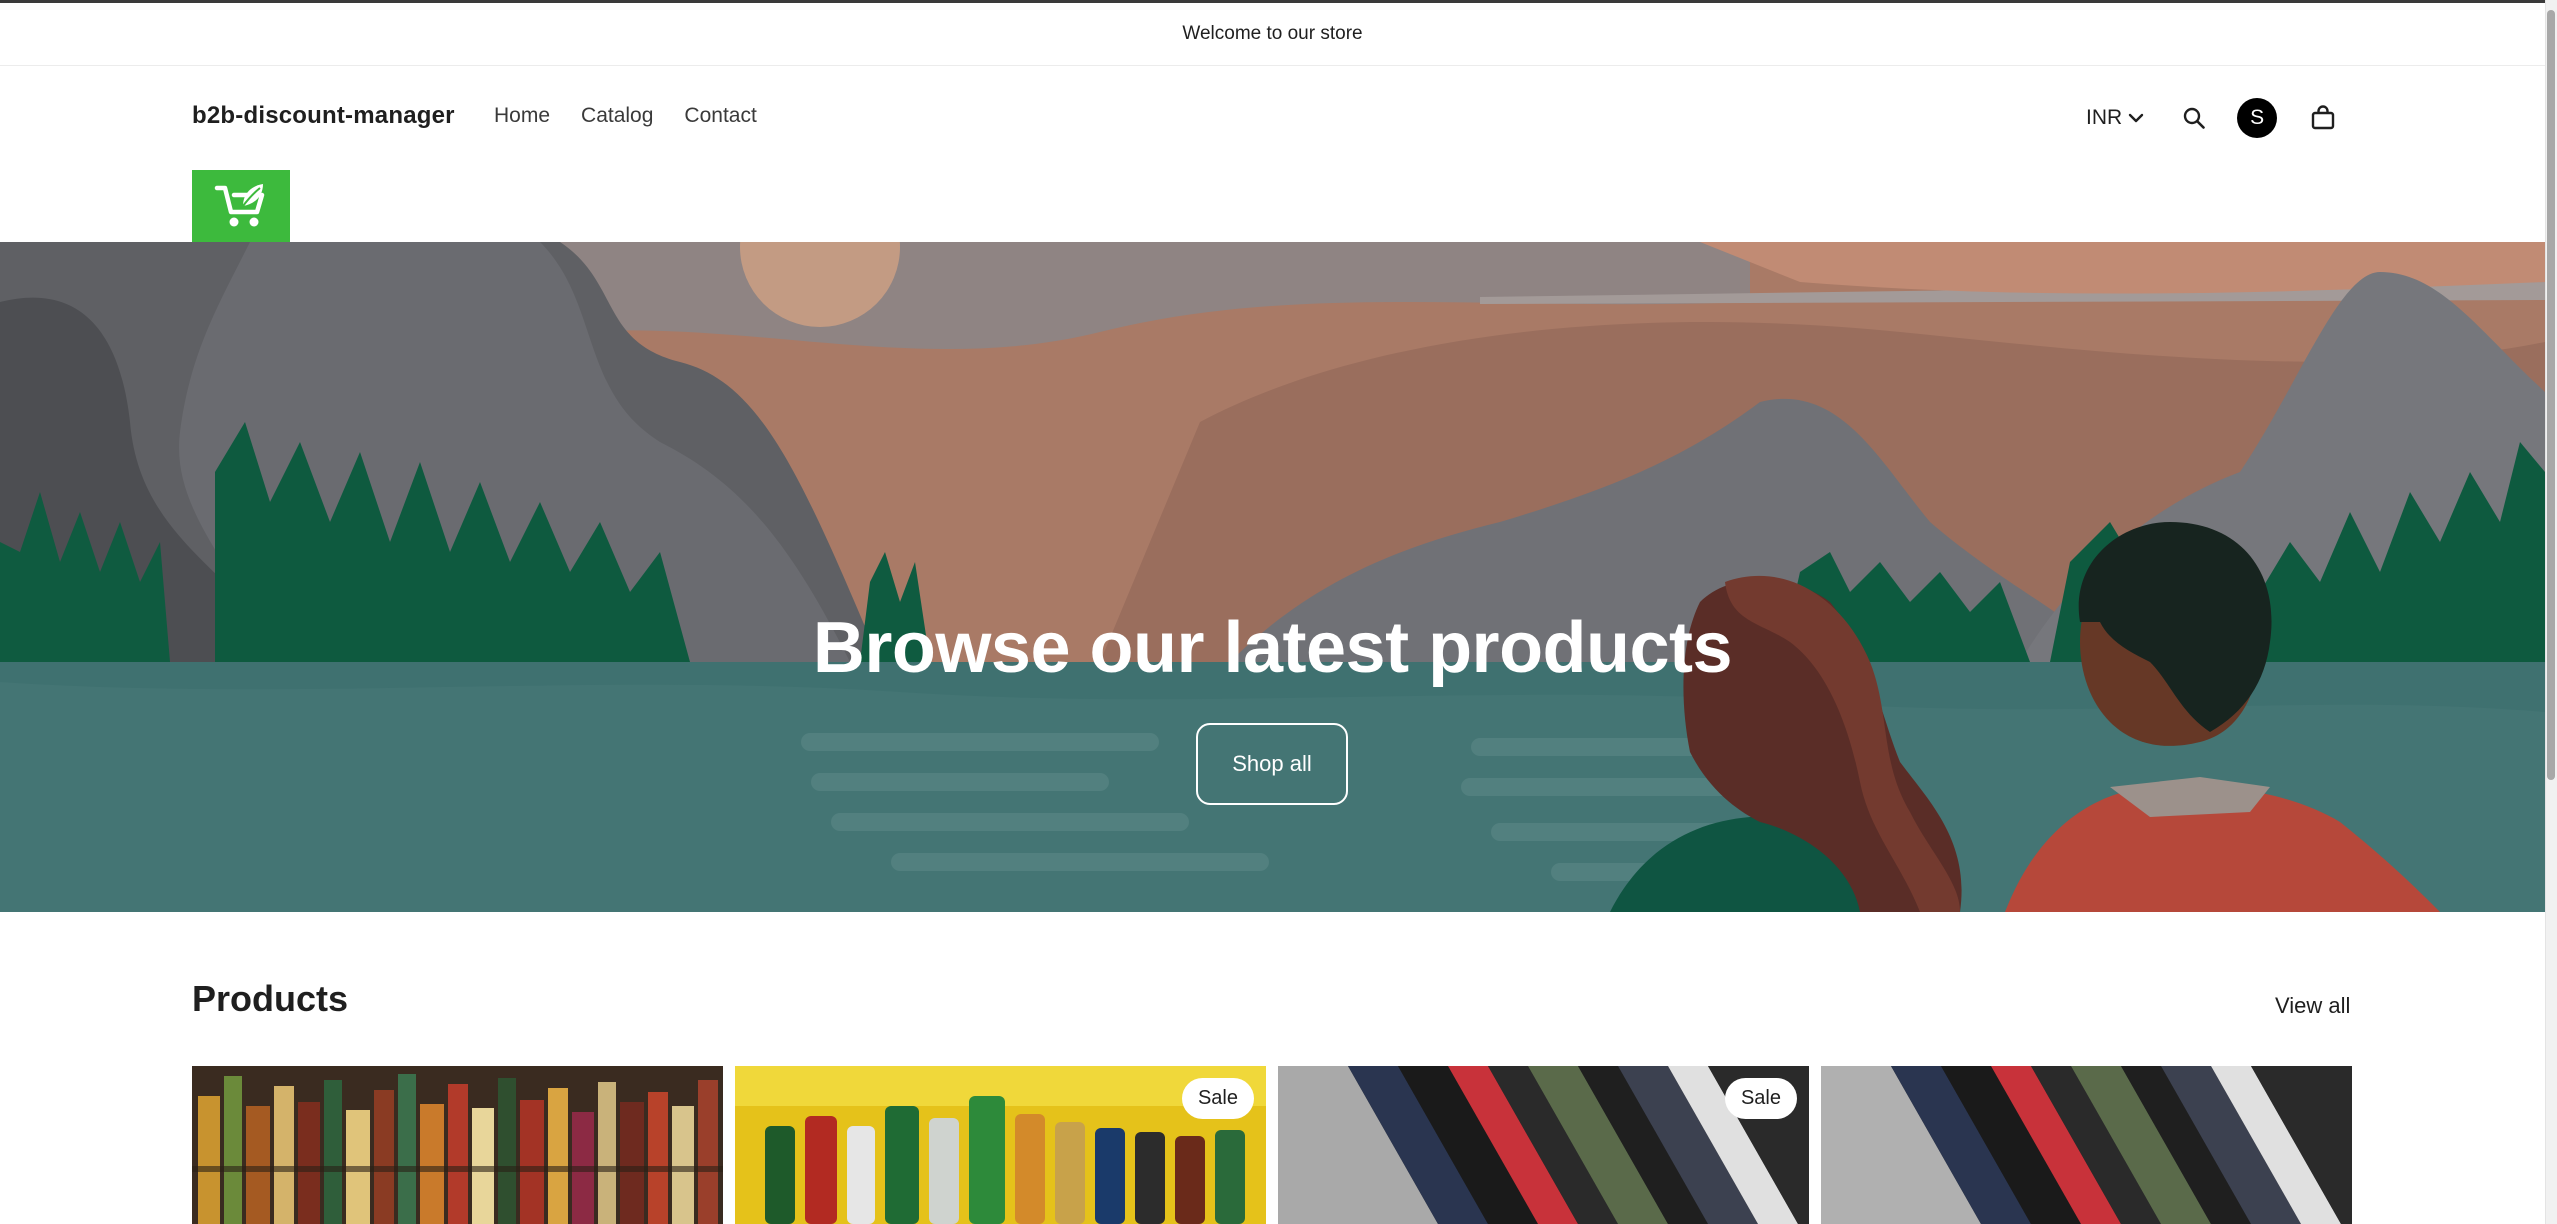 The image size is (2557, 1224). I want to click on announcement-text: Welcome to our store, so click(1272, 33).